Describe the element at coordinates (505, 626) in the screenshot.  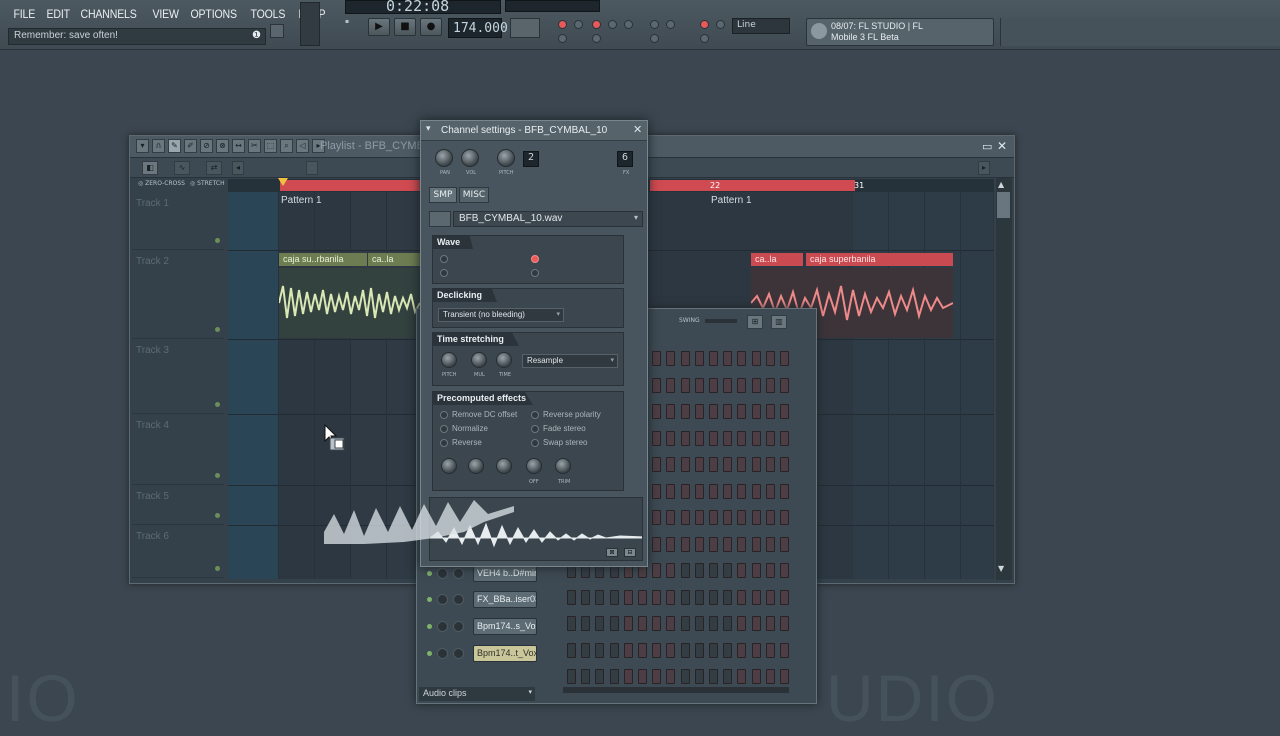
I see `channel-button: Bpm174..s_Vox` at that location.